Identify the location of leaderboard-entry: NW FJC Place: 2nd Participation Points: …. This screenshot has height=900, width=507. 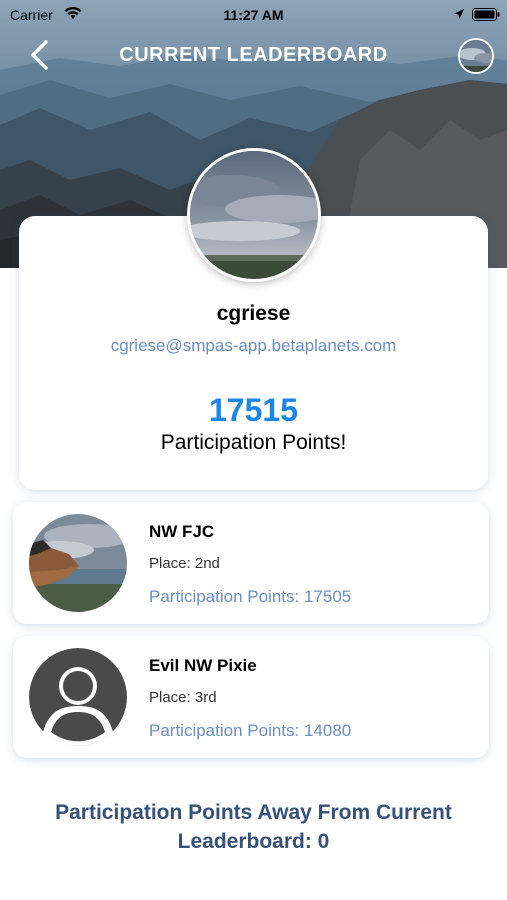
(251, 563).